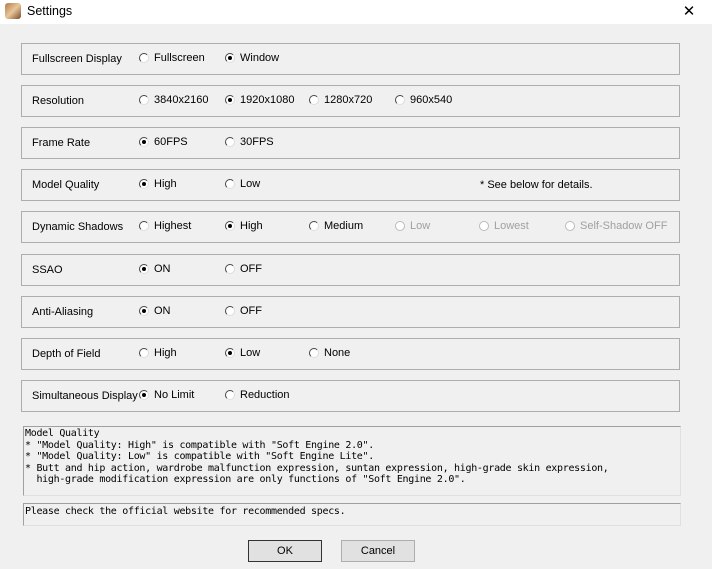 The width and height of the screenshot is (712, 569). I want to click on group-depth-of-field: Depth of Field High Low None, so click(350, 354).